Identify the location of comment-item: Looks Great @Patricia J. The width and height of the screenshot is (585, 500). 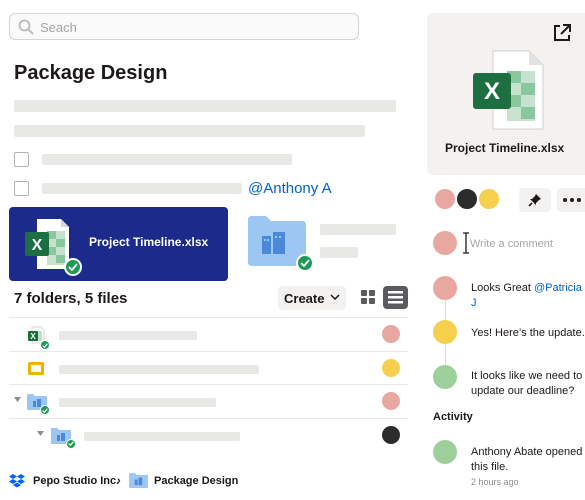
(528, 296).